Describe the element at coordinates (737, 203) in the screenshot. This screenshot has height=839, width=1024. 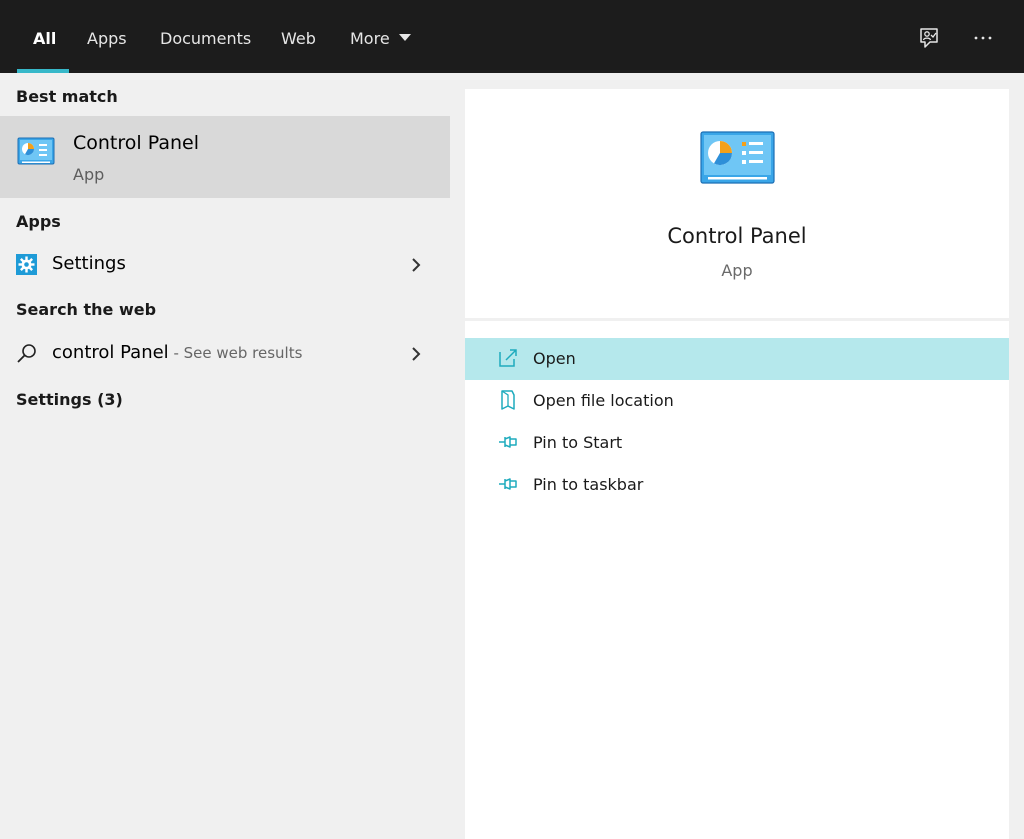
I see `app-preview-card: Control Panel App` at that location.